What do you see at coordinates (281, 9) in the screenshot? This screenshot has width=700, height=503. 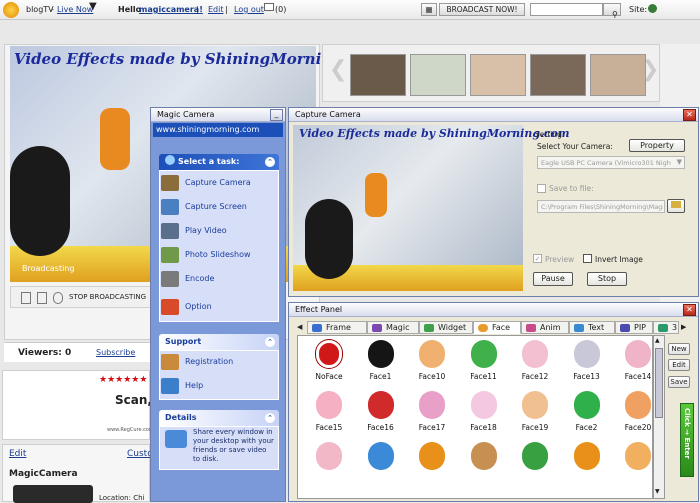 I see `messages-count: (0)` at bounding box center [281, 9].